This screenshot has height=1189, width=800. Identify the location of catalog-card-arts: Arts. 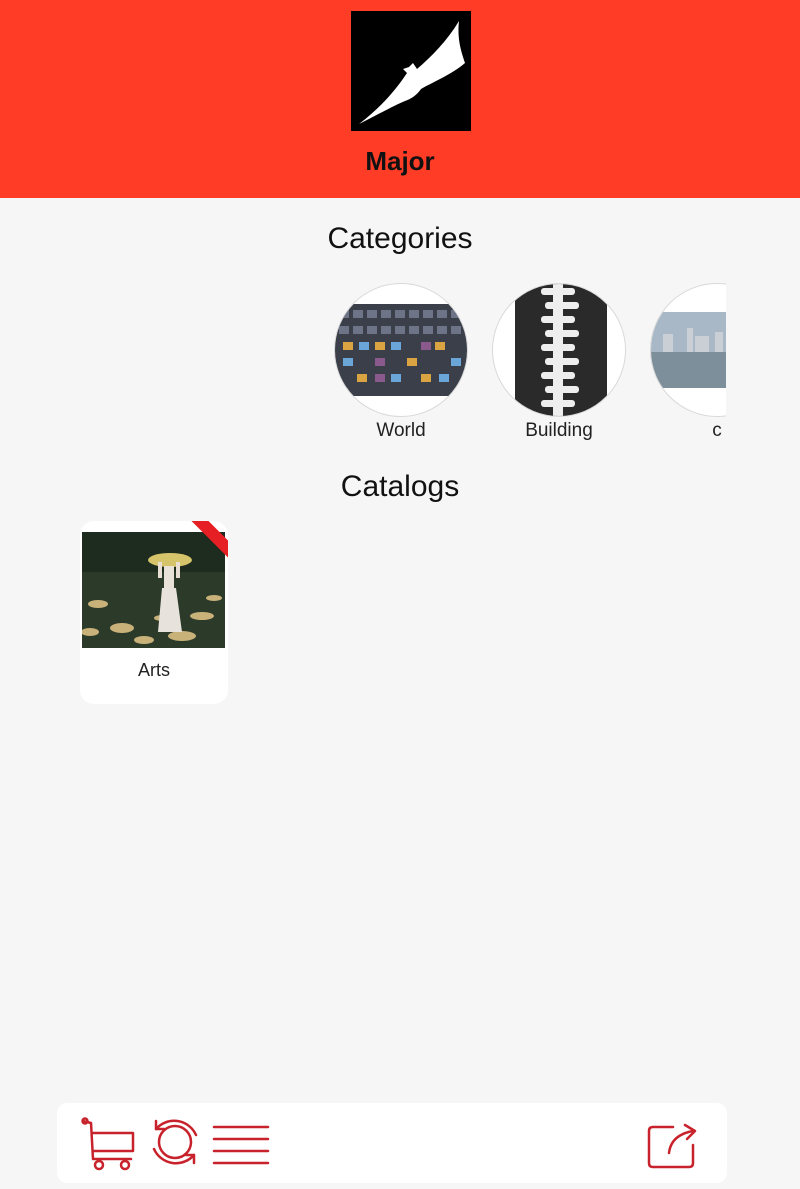
(154, 612).